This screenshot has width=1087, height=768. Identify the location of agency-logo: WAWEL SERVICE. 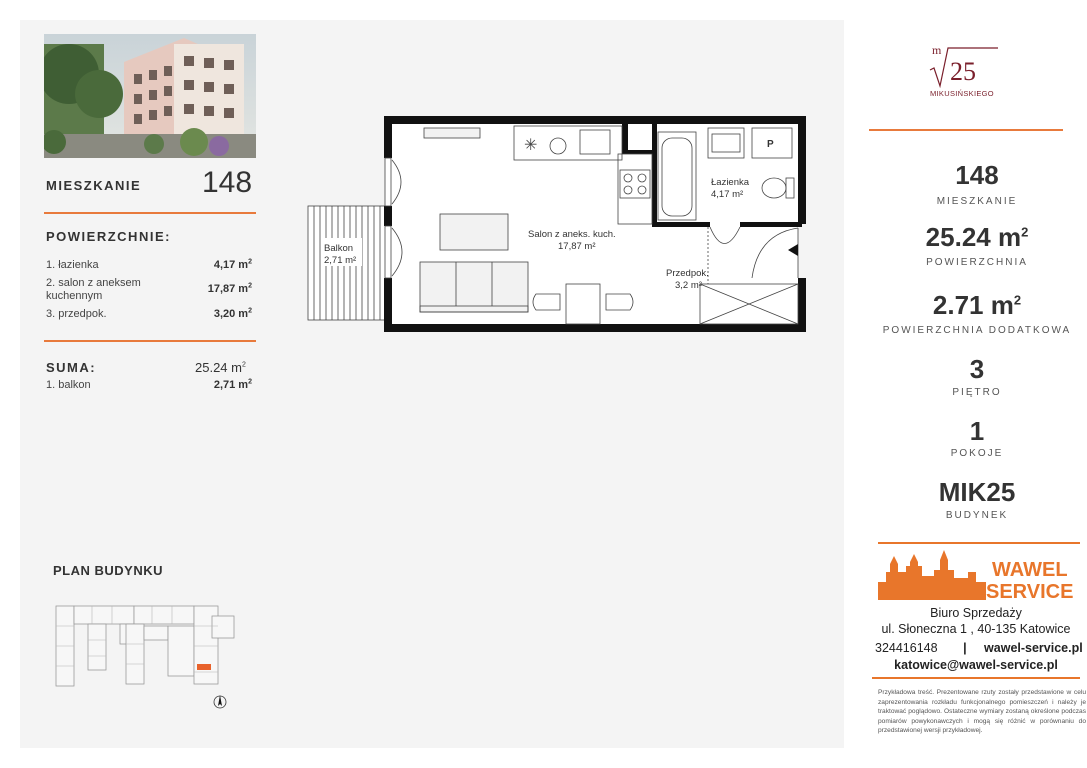
(979, 574).